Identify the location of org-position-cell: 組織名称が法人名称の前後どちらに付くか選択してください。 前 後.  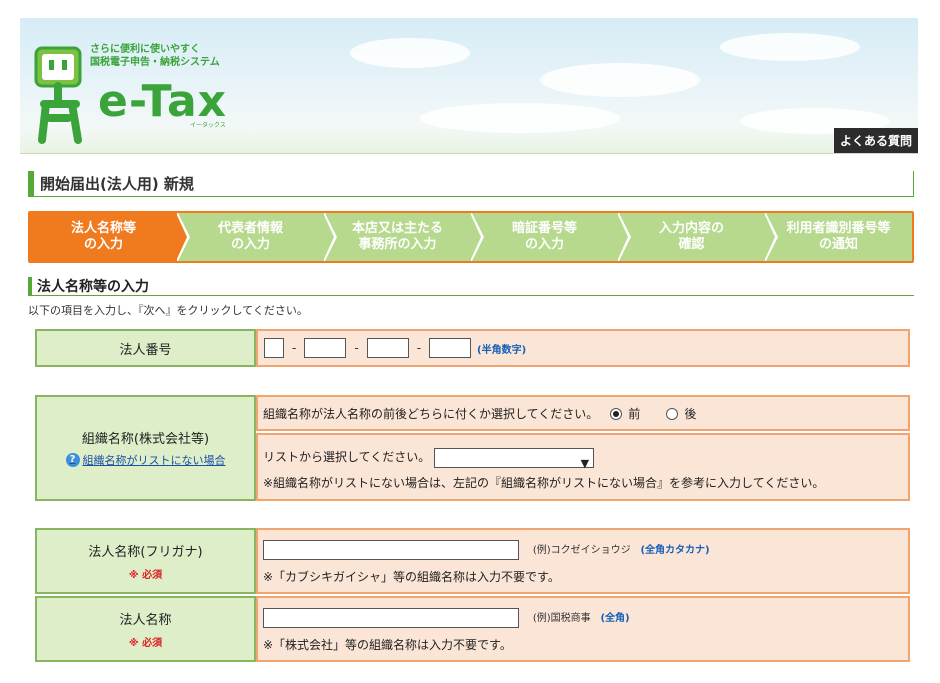
(583, 413).